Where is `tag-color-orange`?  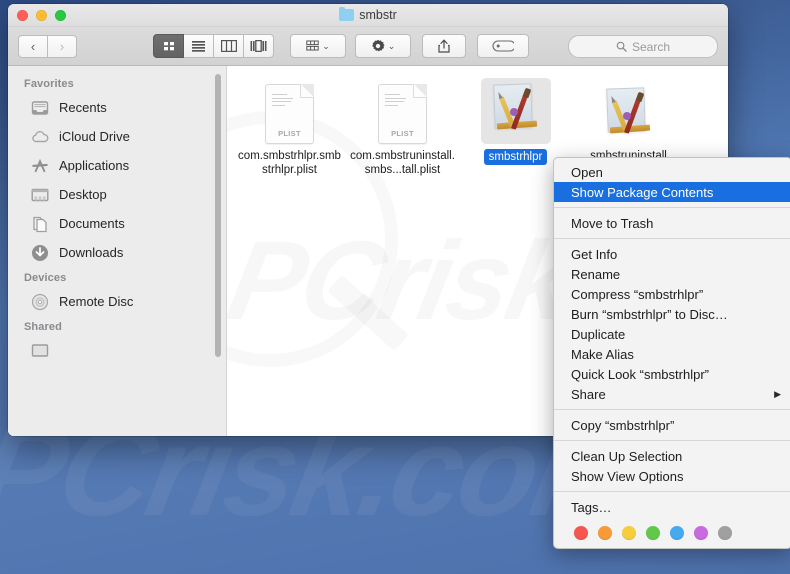
tag-color-orange is located at coordinates (605, 533).